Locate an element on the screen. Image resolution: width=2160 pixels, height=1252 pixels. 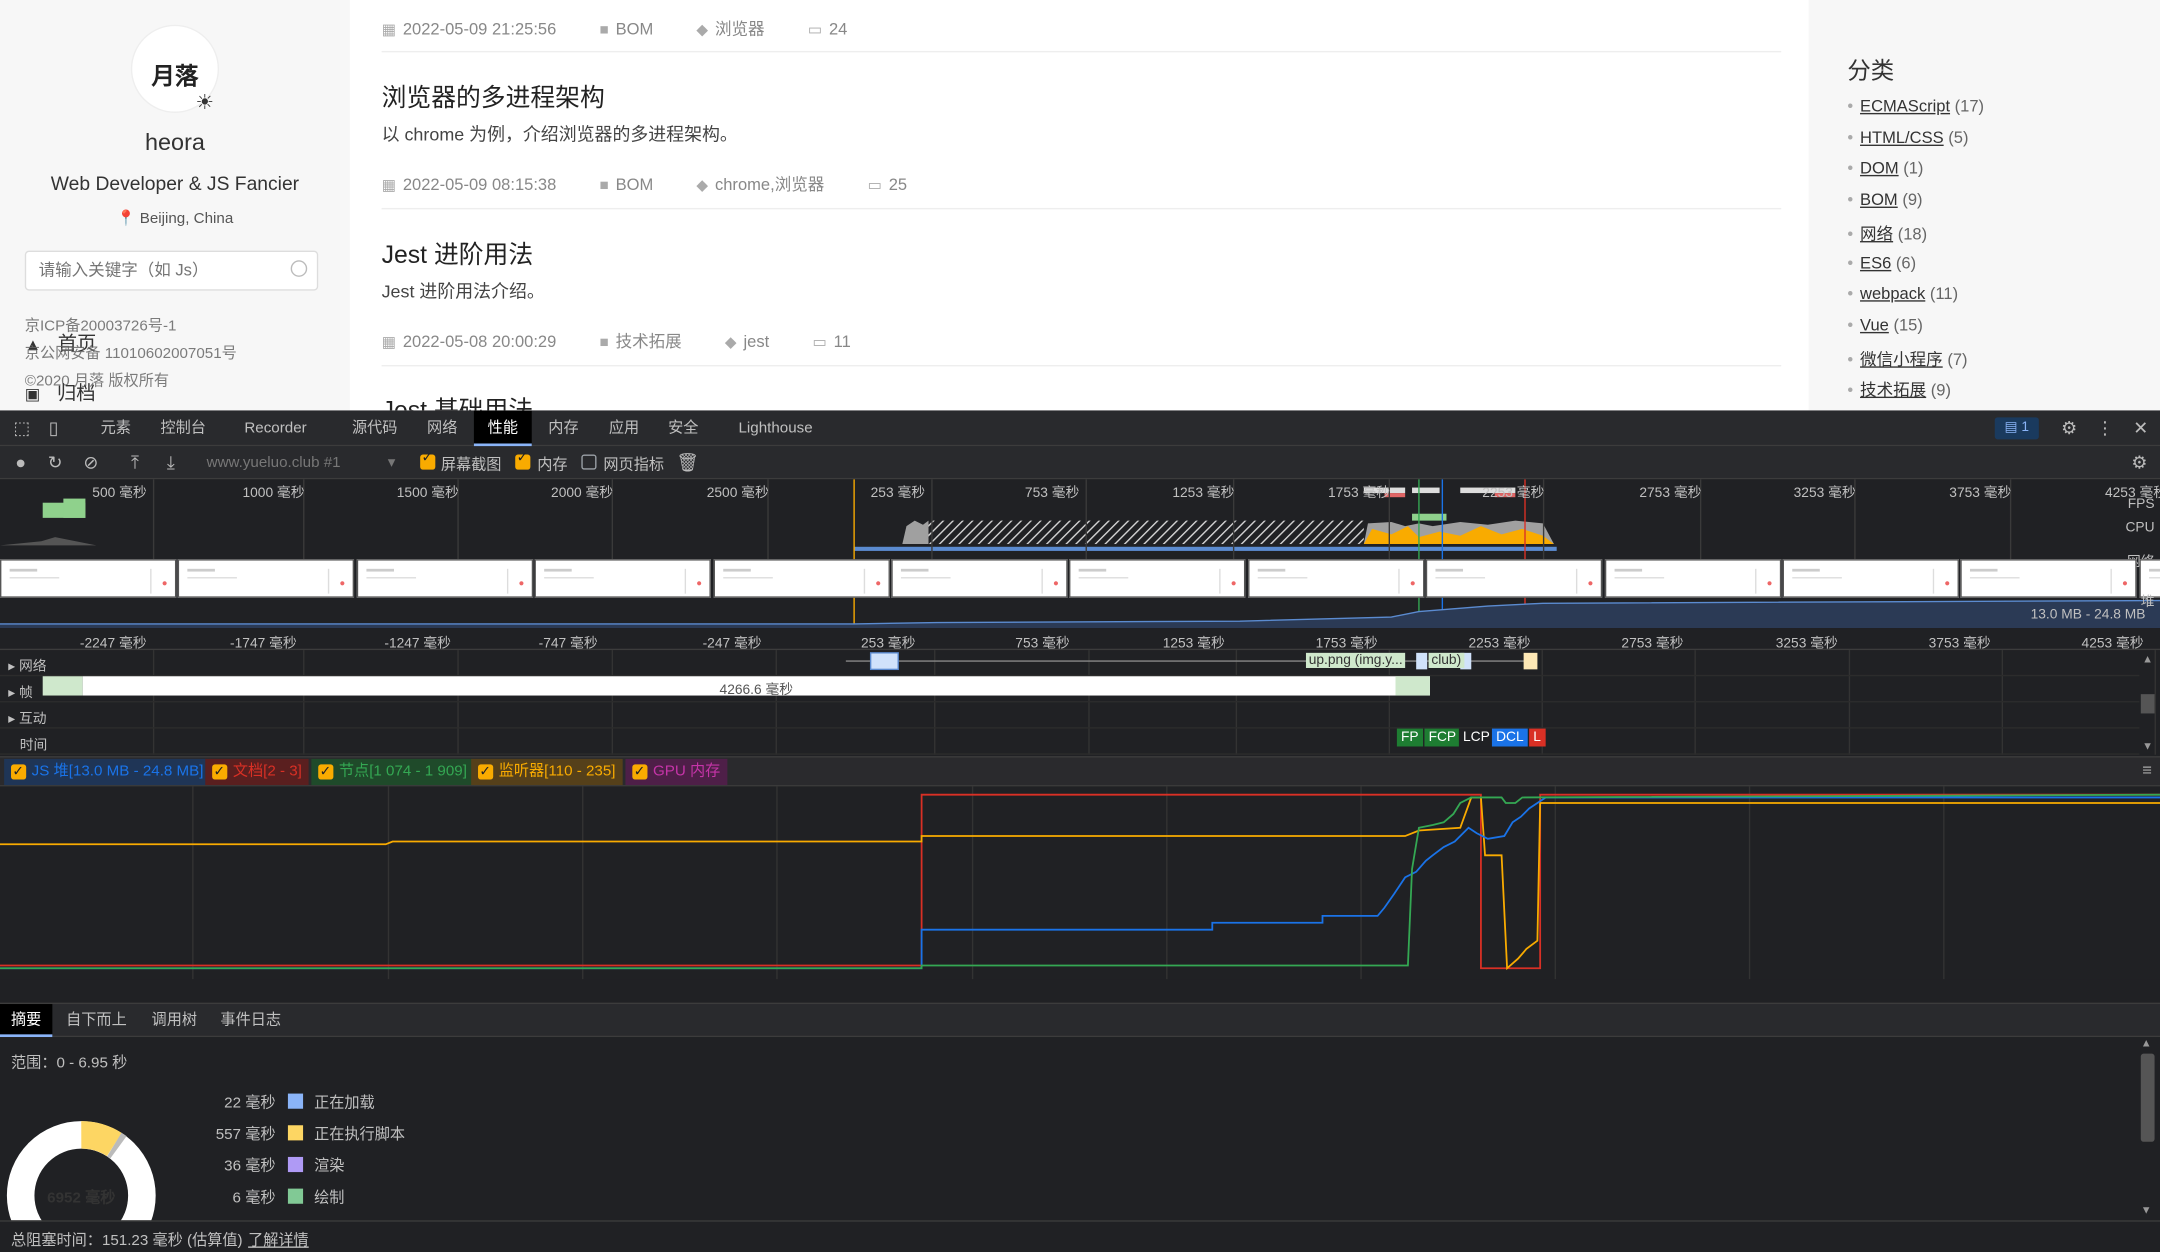
tab-9: Lighthouse is located at coordinates (776, 428).